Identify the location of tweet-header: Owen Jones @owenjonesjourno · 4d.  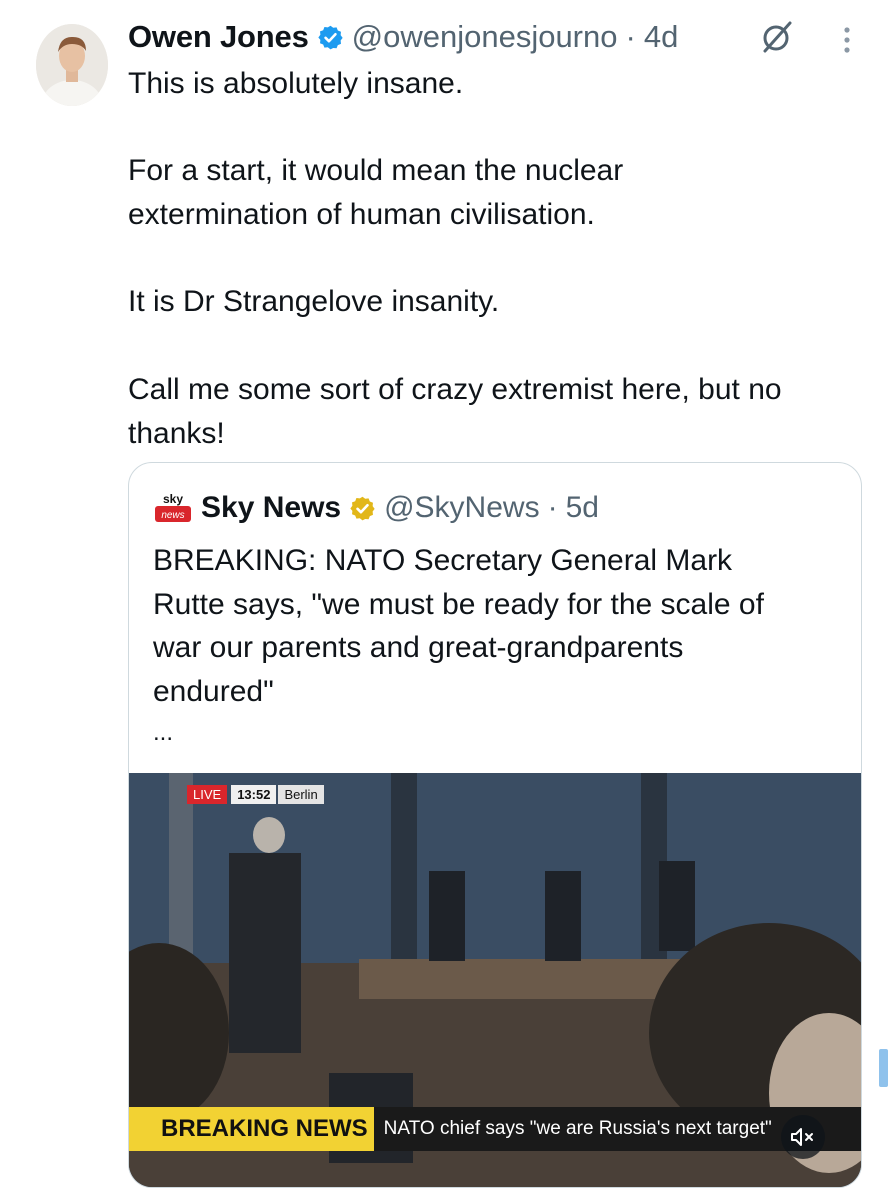
(403, 37).